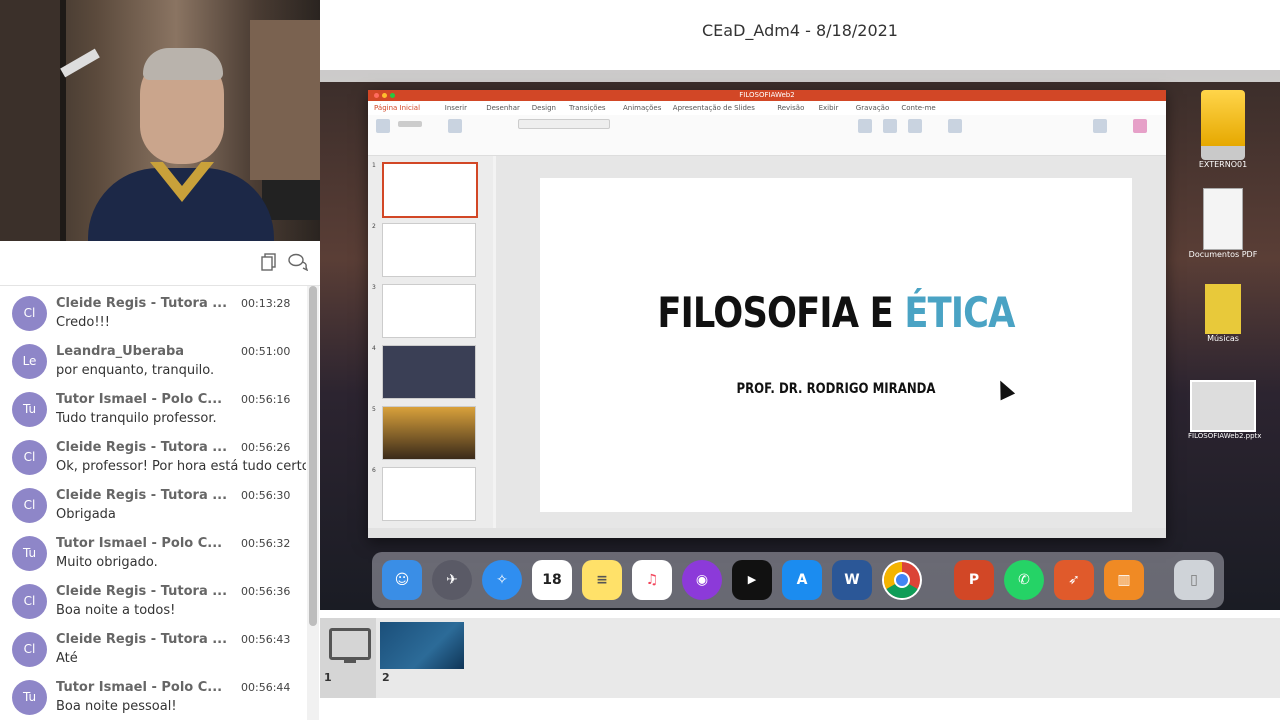 This screenshot has height=720, width=1280. What do you see at coordinates (800, 658) in the screenshot?
I see `video-strip: 1 2` at bounding box center [800, 658].